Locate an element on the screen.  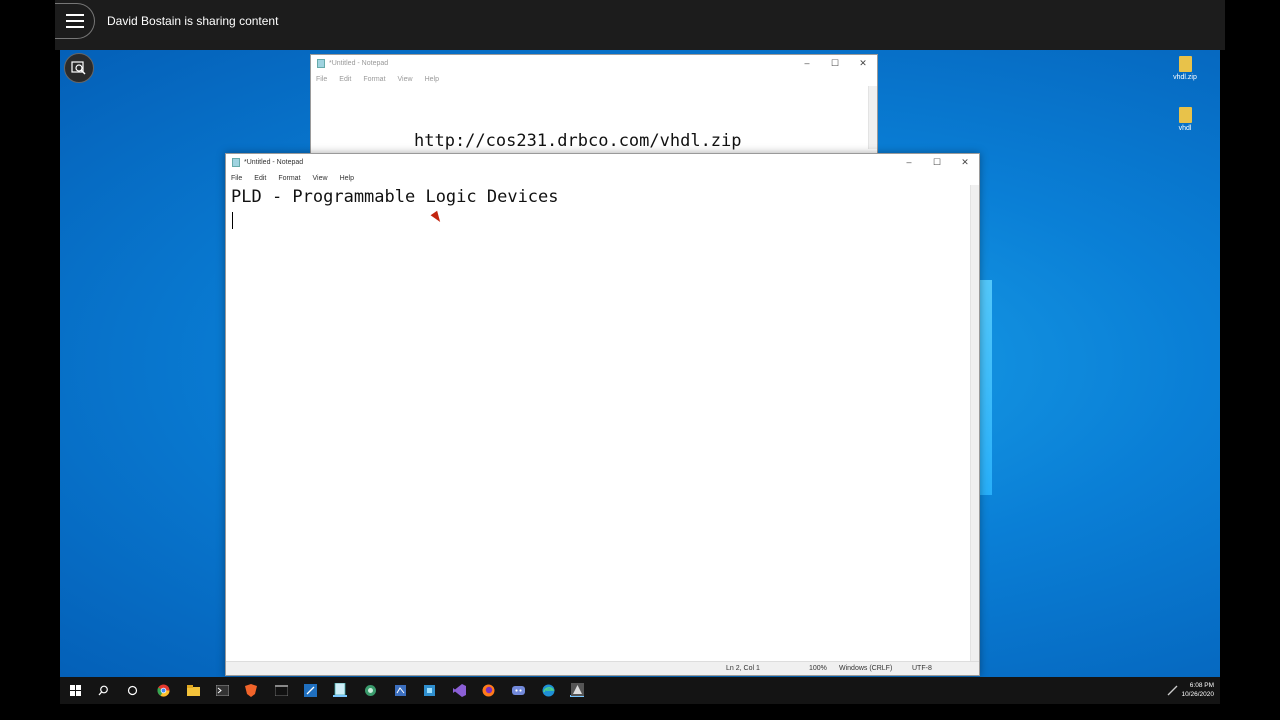
windows-start-icon is located at coordinates (75, 690).